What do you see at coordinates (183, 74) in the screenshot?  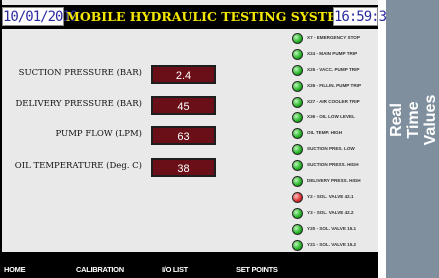 I see `param-value: 2.4` at bounding box center [183, 74].